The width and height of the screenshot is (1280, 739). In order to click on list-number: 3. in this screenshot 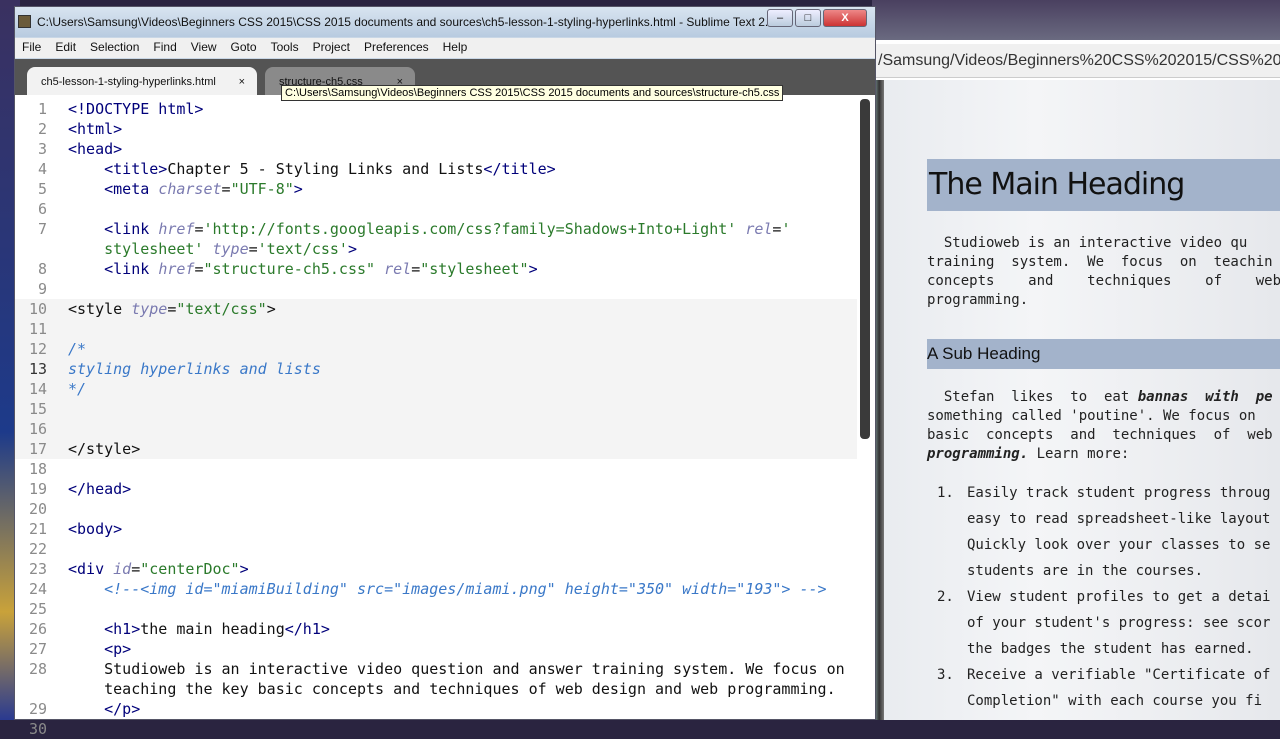, I will do `click(945, 675)`.